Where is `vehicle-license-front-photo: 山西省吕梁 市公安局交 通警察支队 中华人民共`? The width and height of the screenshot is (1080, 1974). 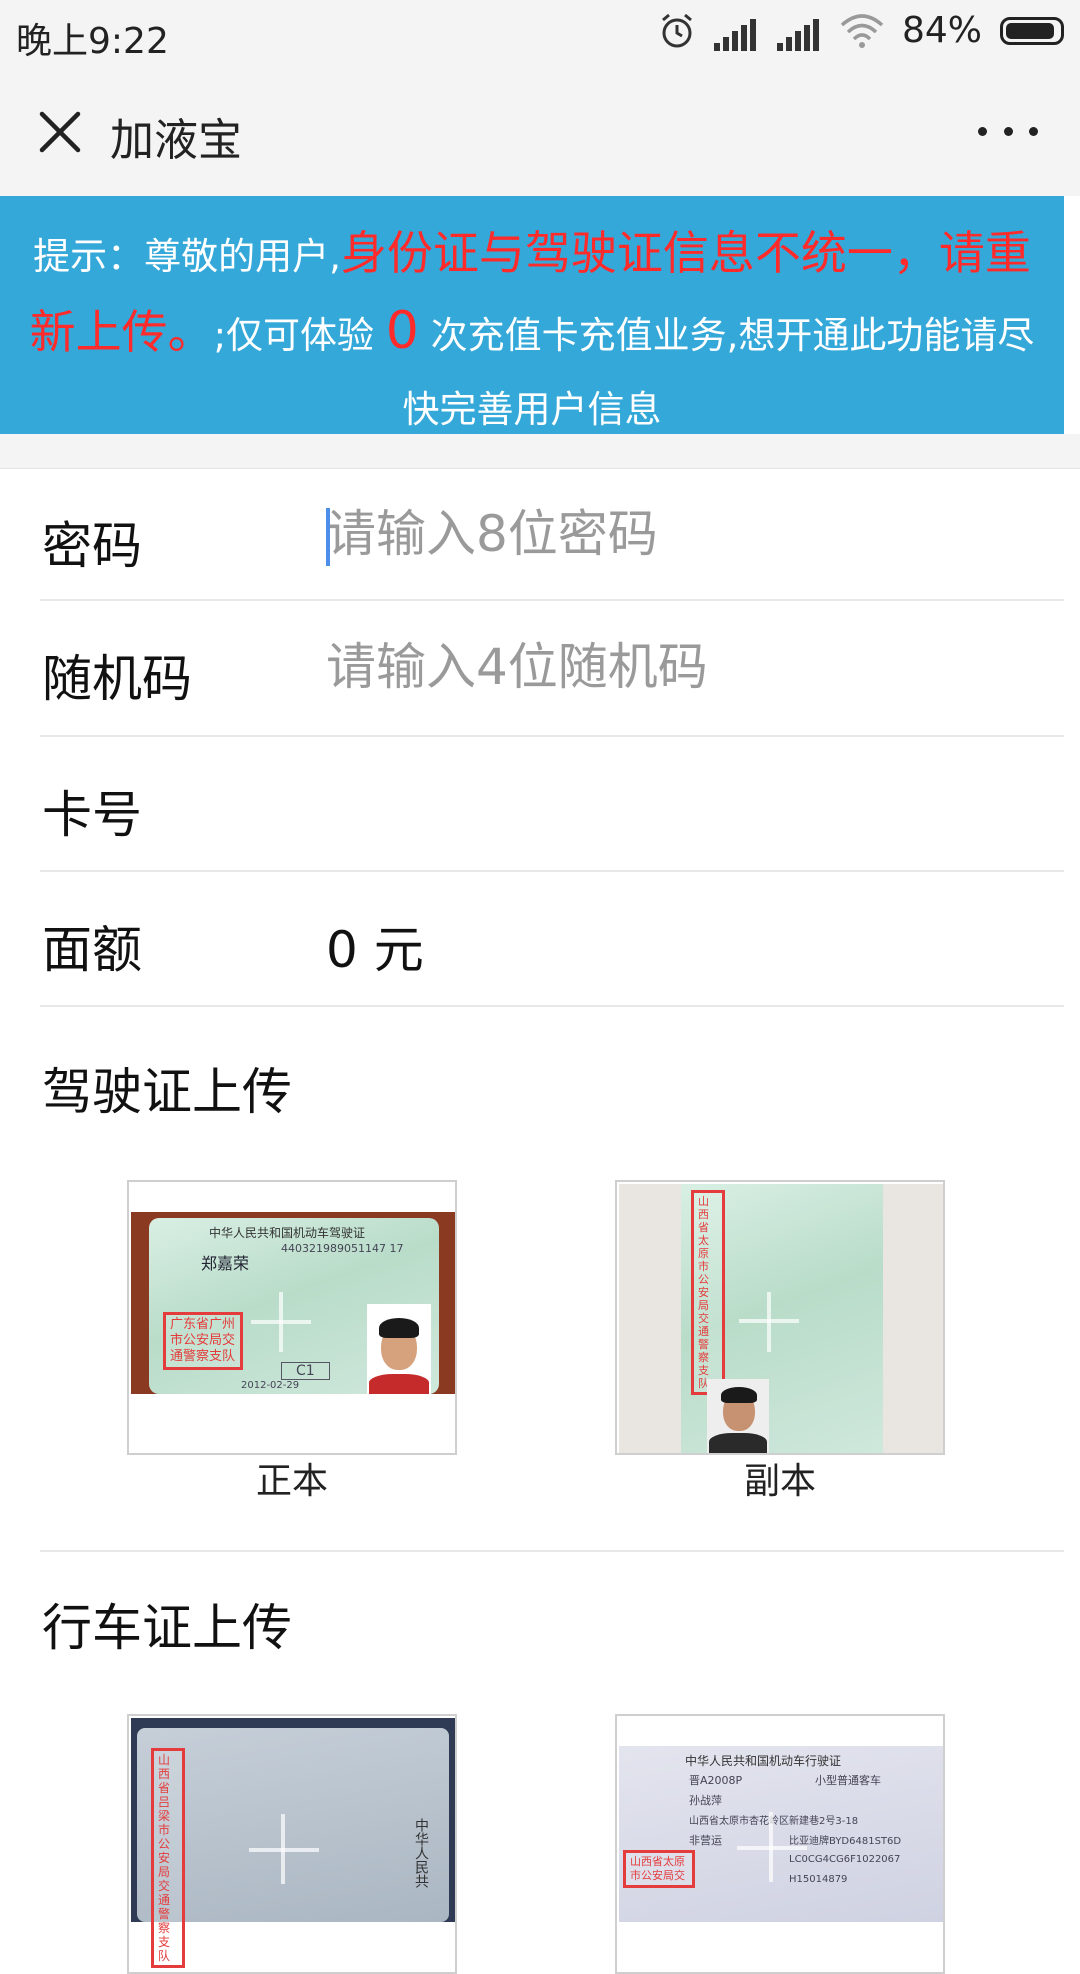
vehicle-license-front-photo: 山西省吕梁 市公安局交 通警察支队 中华人民共 is located at coordinates (293, 1843).